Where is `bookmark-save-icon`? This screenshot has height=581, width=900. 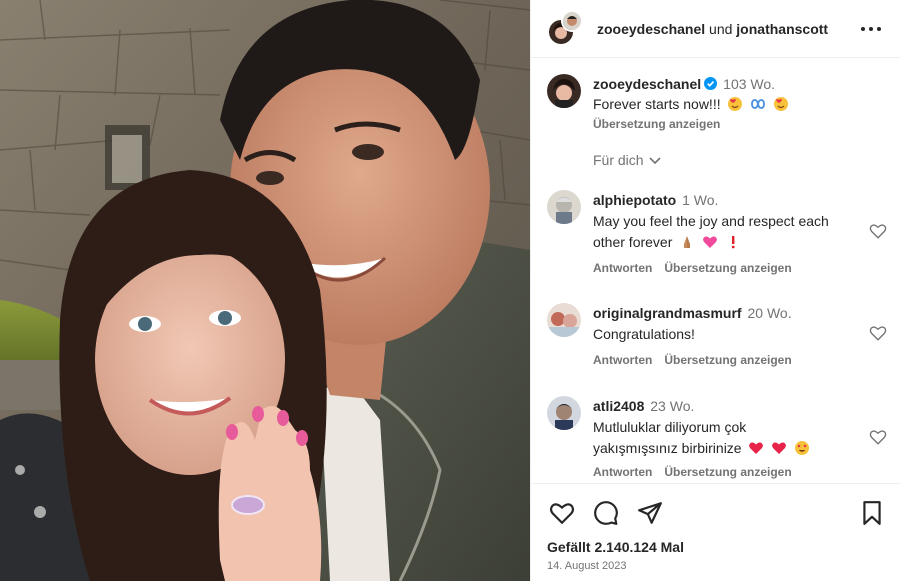
bookmark-save-icon is located at coordinates (872, 513).